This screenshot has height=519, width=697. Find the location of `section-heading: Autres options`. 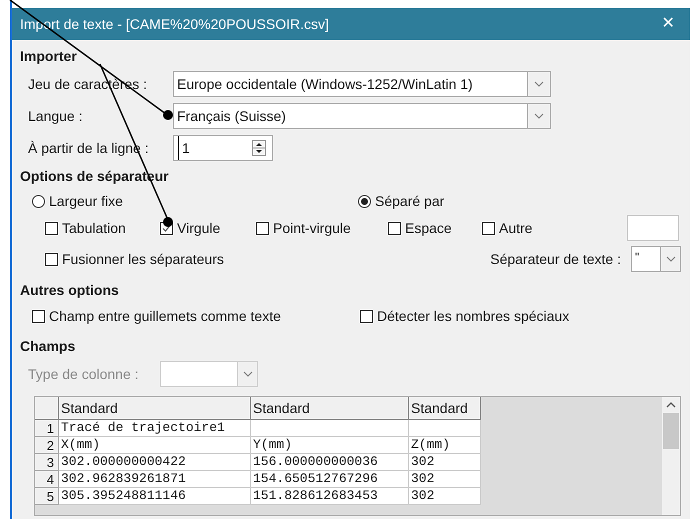

section-heading: Autres options is located at coordinates (70, 290).